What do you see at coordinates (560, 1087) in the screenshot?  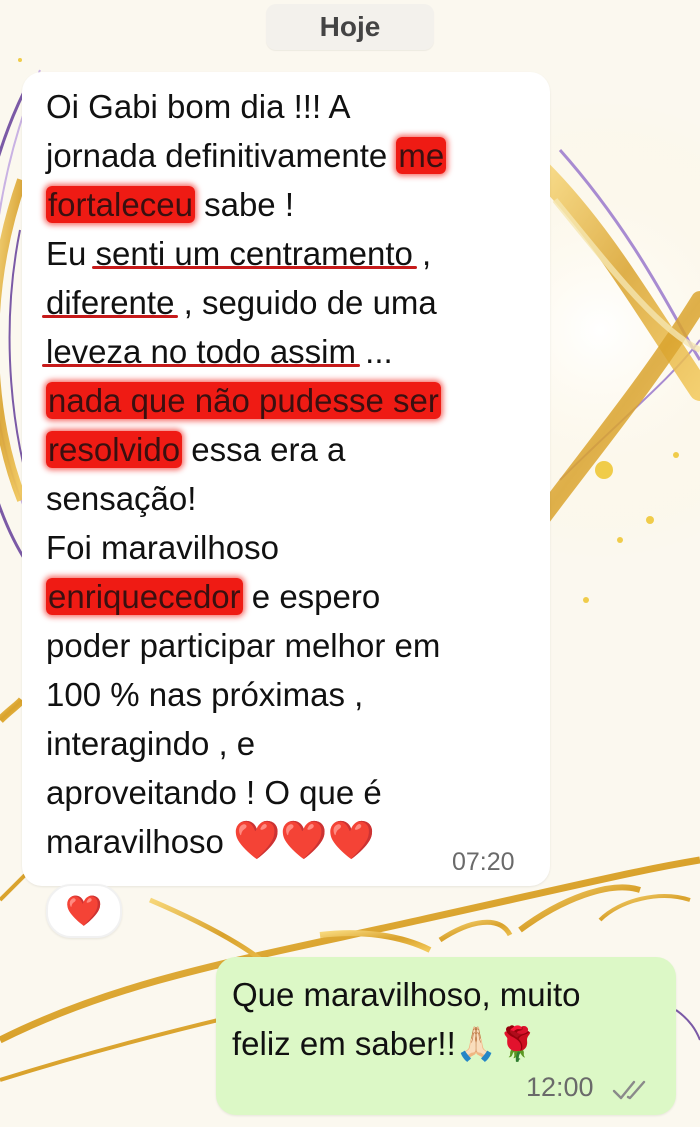 I see `outgoing-timestamp: 12:00` at bounding box center [560, 1087].